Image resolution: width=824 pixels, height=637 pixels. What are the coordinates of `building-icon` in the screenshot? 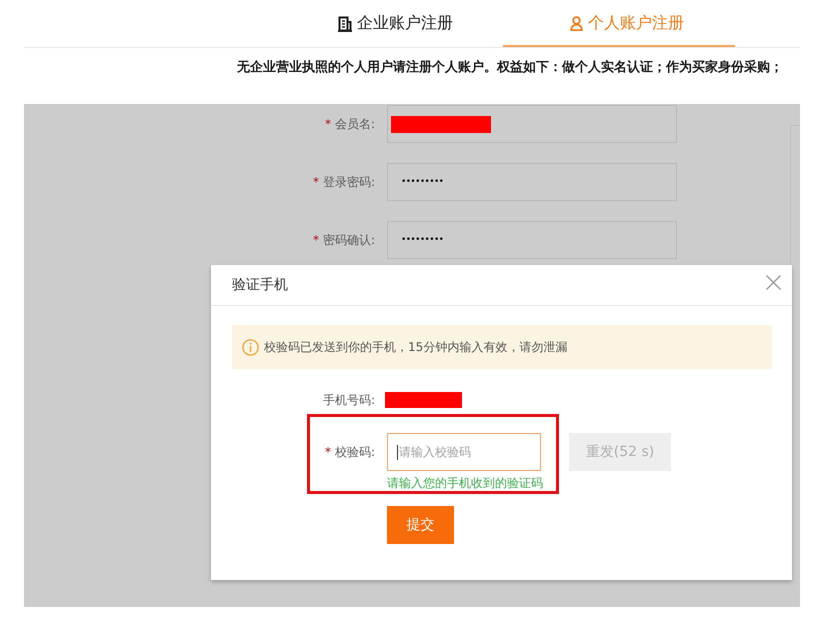 It's located at (345, 24).